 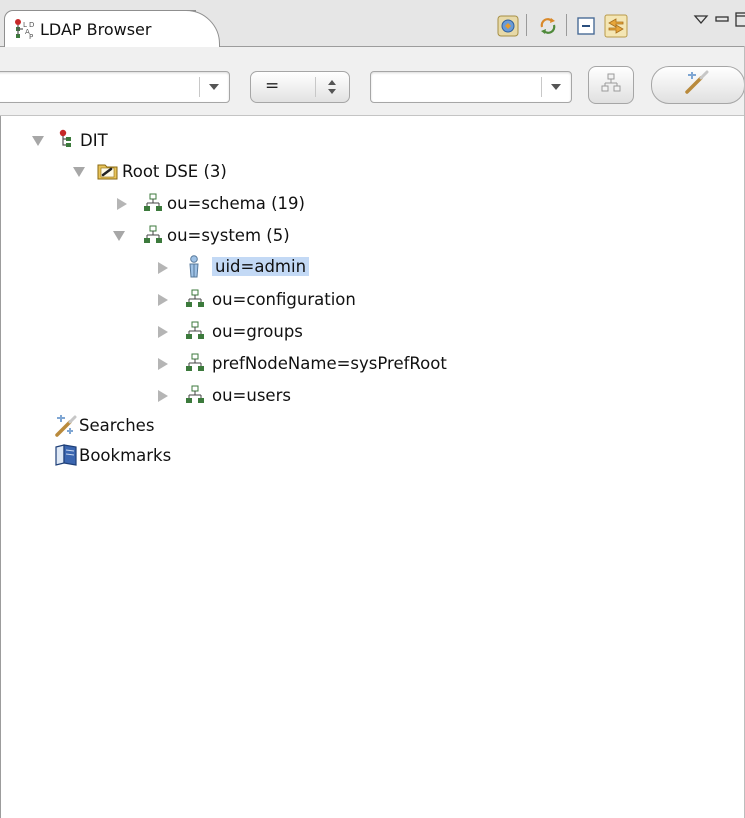 I want to click on view-tab-ldap-browser: L D A P LDAP Browser, so click(x=100, y=28).